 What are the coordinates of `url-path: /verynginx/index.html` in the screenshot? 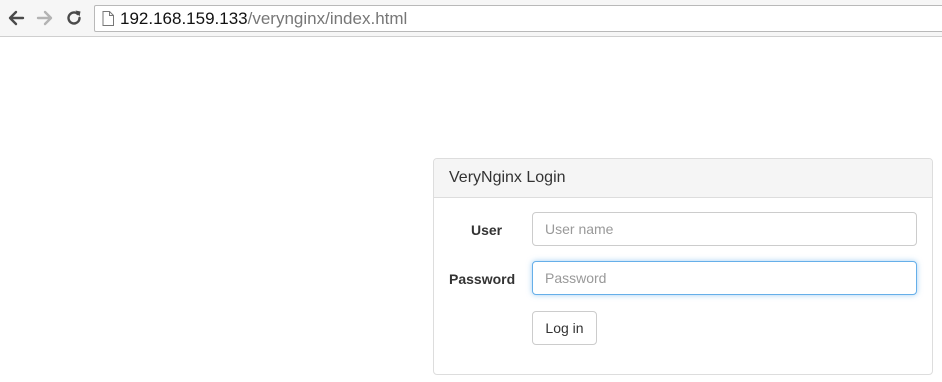 It's located at (327, 18).